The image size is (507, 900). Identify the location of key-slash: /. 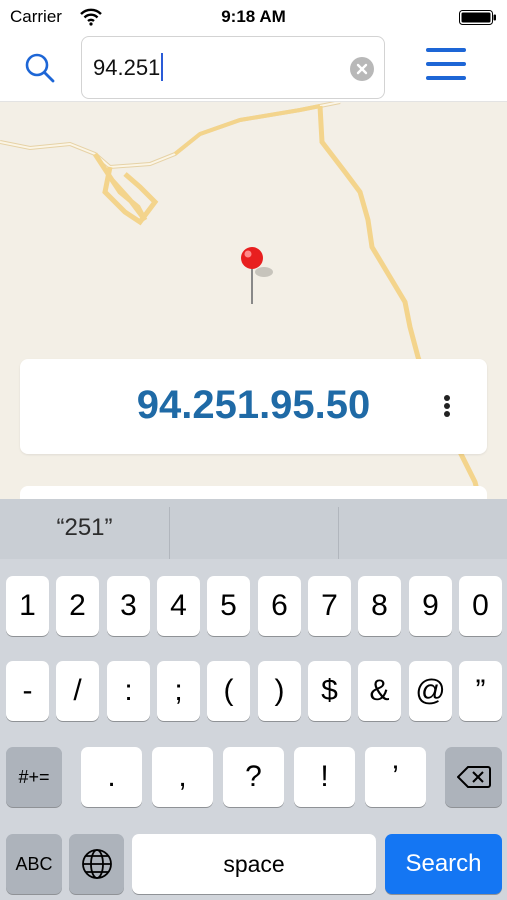
(77, 691).